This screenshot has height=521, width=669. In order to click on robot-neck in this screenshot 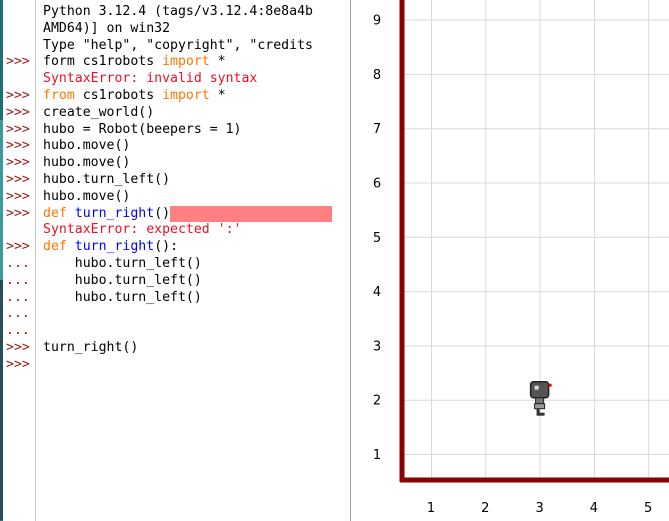, I will do `click(540, 401)`.